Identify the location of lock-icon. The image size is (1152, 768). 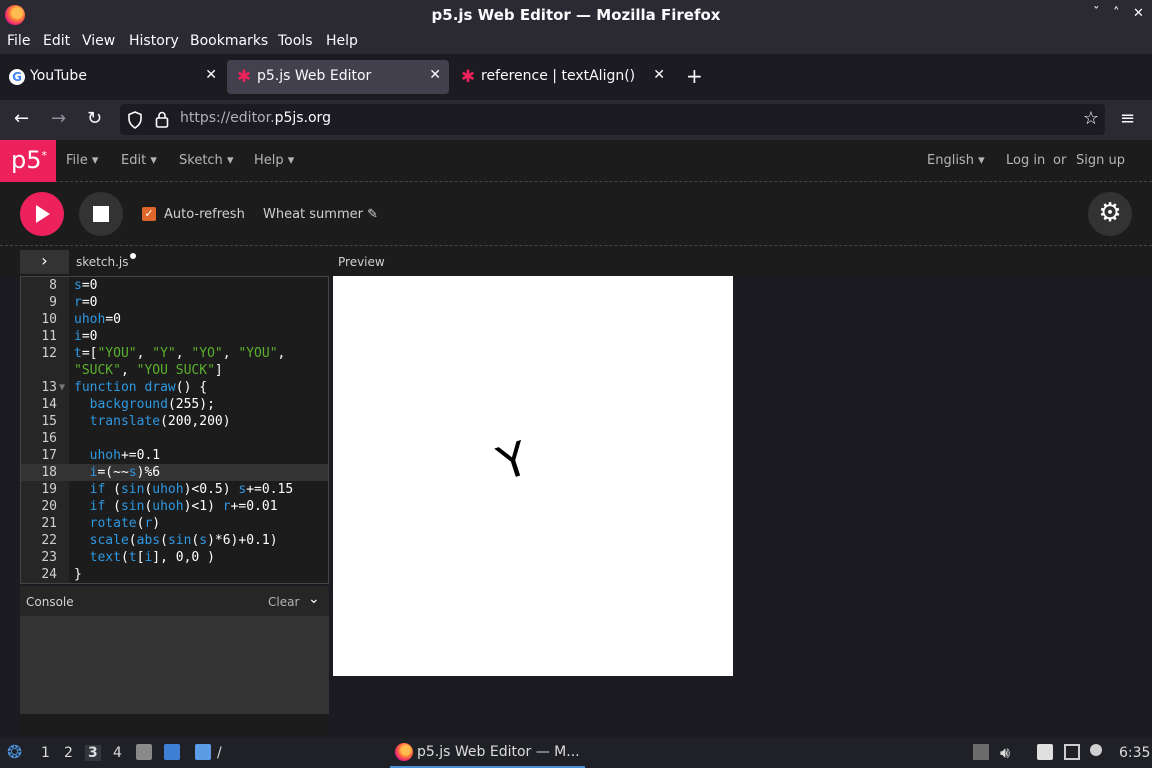
(162, 119).